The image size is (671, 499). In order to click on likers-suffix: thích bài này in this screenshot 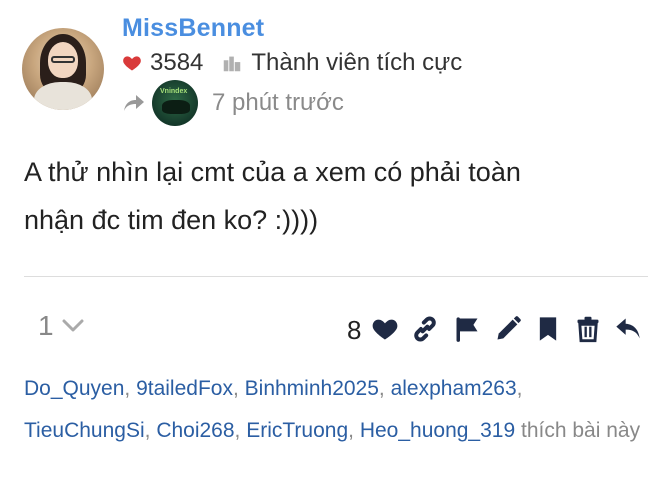, I will do `click(581, 430)`.